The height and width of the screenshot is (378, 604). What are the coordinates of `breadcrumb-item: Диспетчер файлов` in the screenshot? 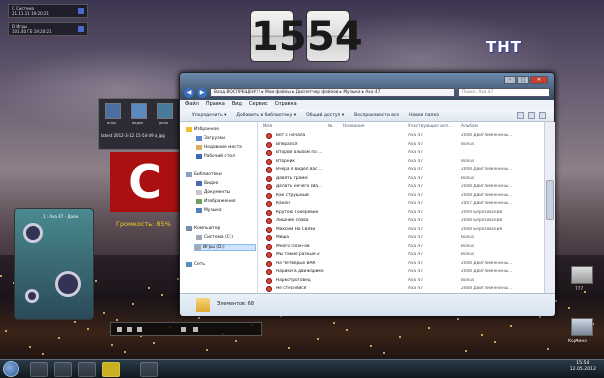 It's located at (317, 92).